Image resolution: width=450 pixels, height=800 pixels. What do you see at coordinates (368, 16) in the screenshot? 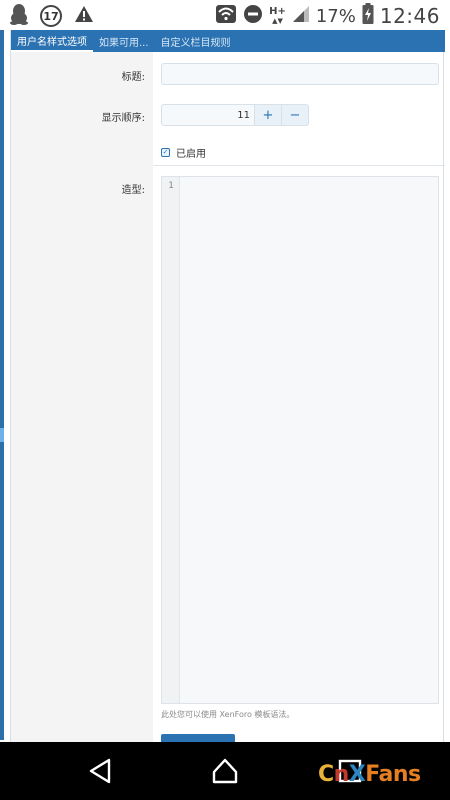
I see `battery-charging-icon` at bounding box center [368, 16].